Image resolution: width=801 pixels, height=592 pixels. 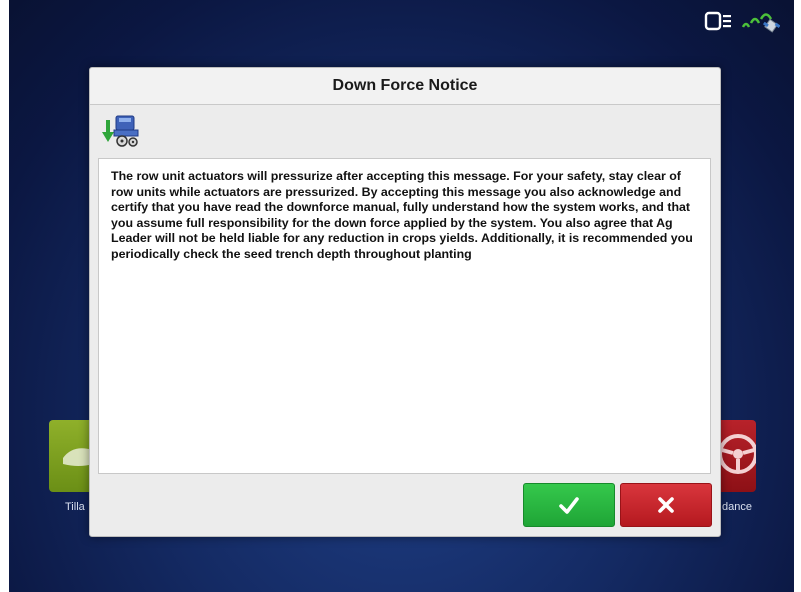 I want to click on guidance-tile-label: dance, so click(x=737, y=507).